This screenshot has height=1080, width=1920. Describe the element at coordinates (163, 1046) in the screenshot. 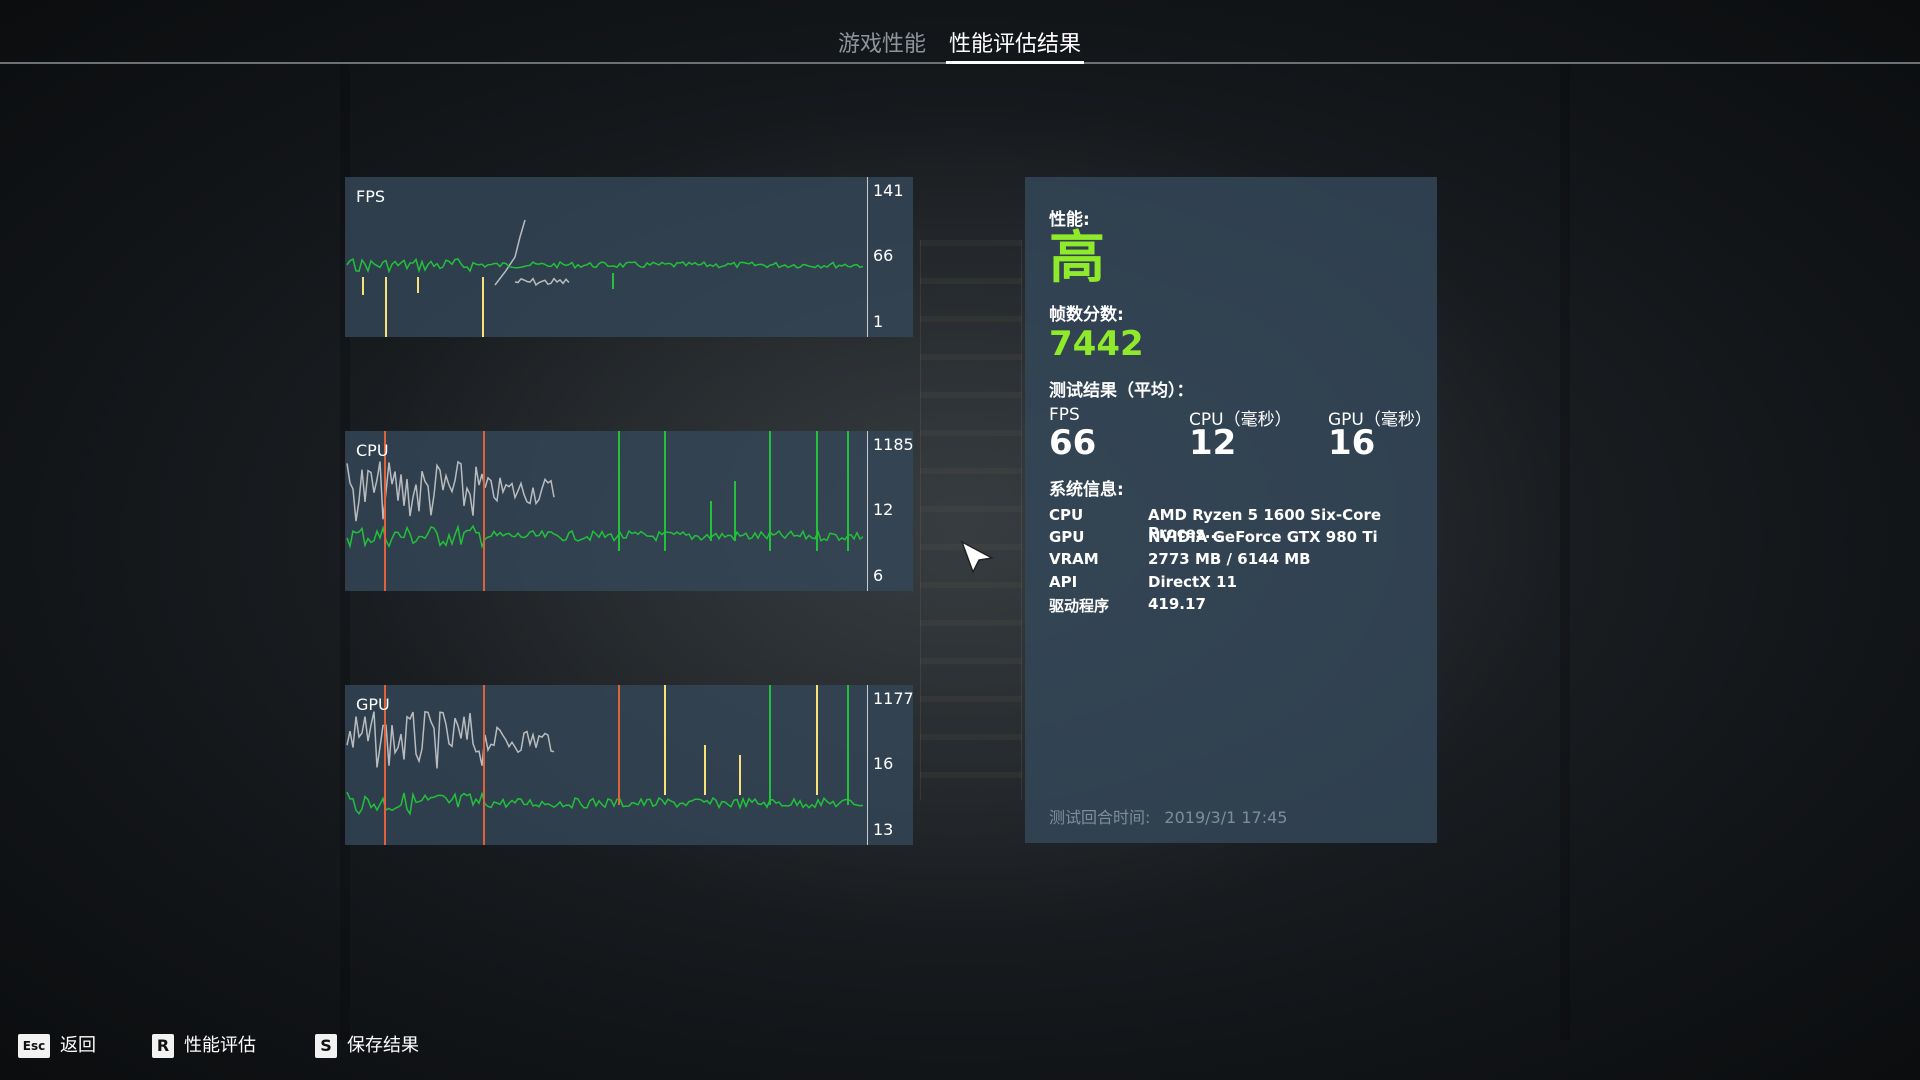

I see `r-key-icon: R` at that location.